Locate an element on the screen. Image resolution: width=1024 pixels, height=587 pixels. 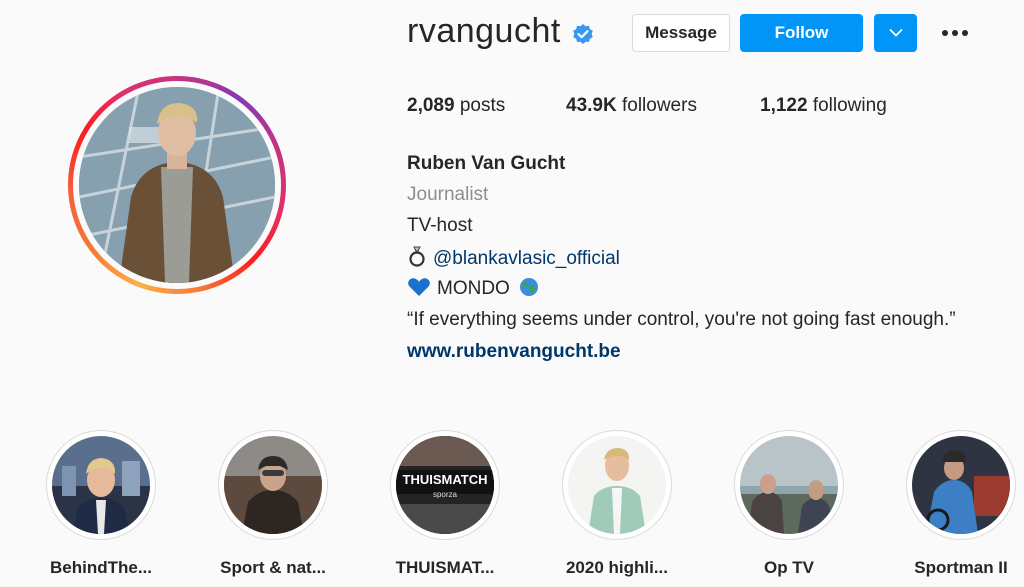
verified-badge-icon is located at coordinates (583, 34).